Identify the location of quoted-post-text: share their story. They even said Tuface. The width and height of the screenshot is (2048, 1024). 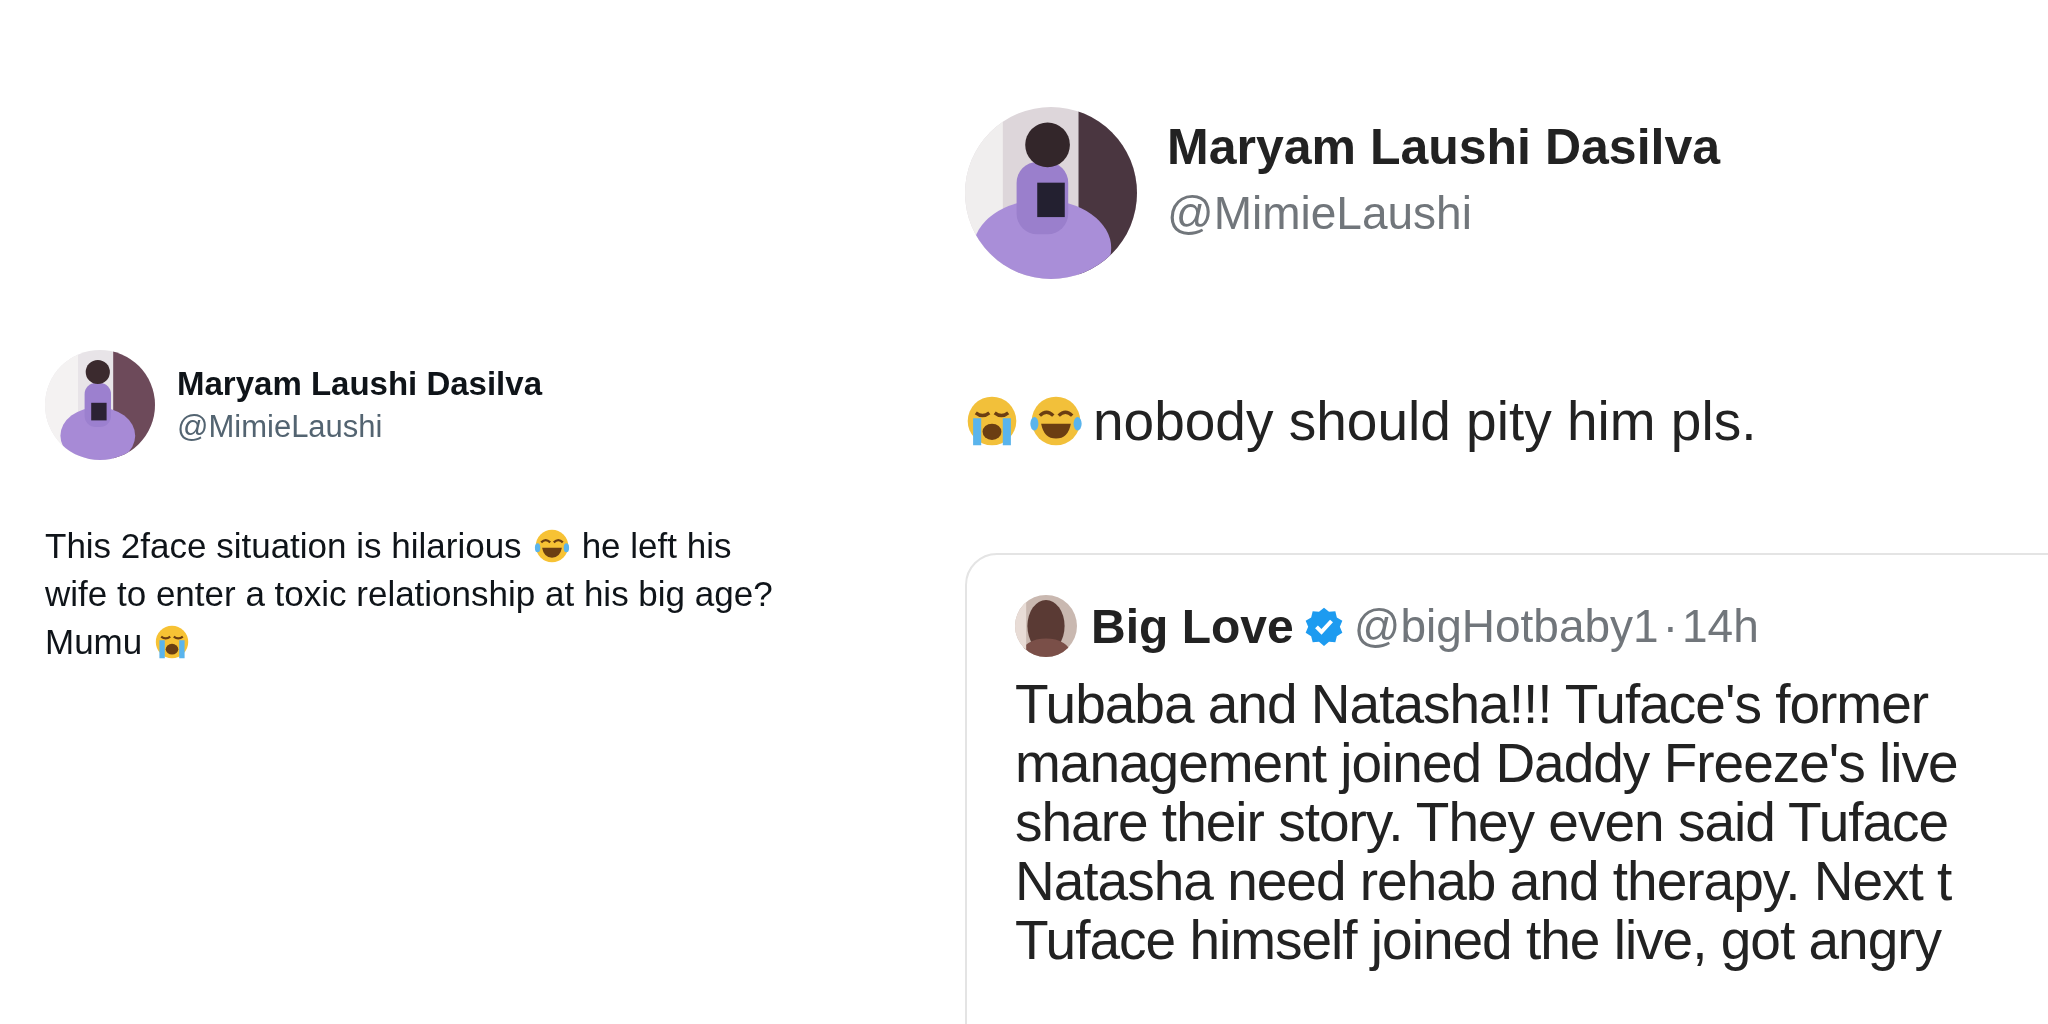
(1482, 822).